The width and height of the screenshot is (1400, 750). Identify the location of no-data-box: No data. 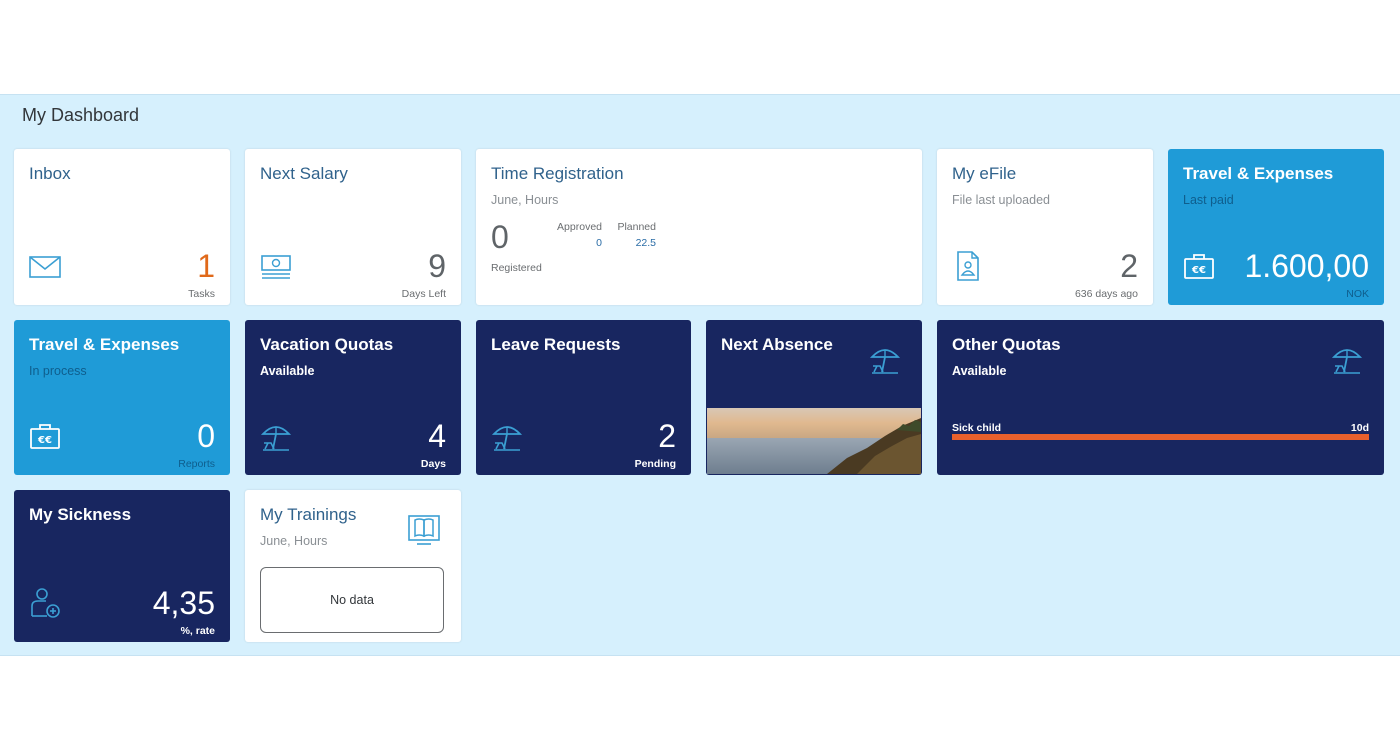
(352, 600).